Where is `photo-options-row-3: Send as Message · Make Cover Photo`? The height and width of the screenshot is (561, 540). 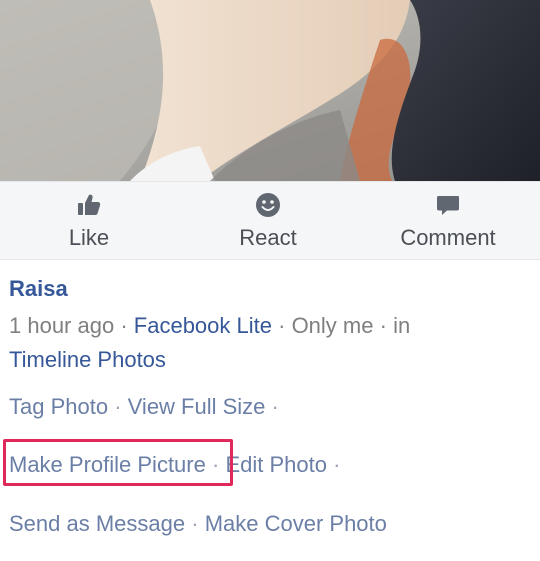 photo-options-row-3: Send as Message · Make Cover Photo is located at coordinates (198, 524).